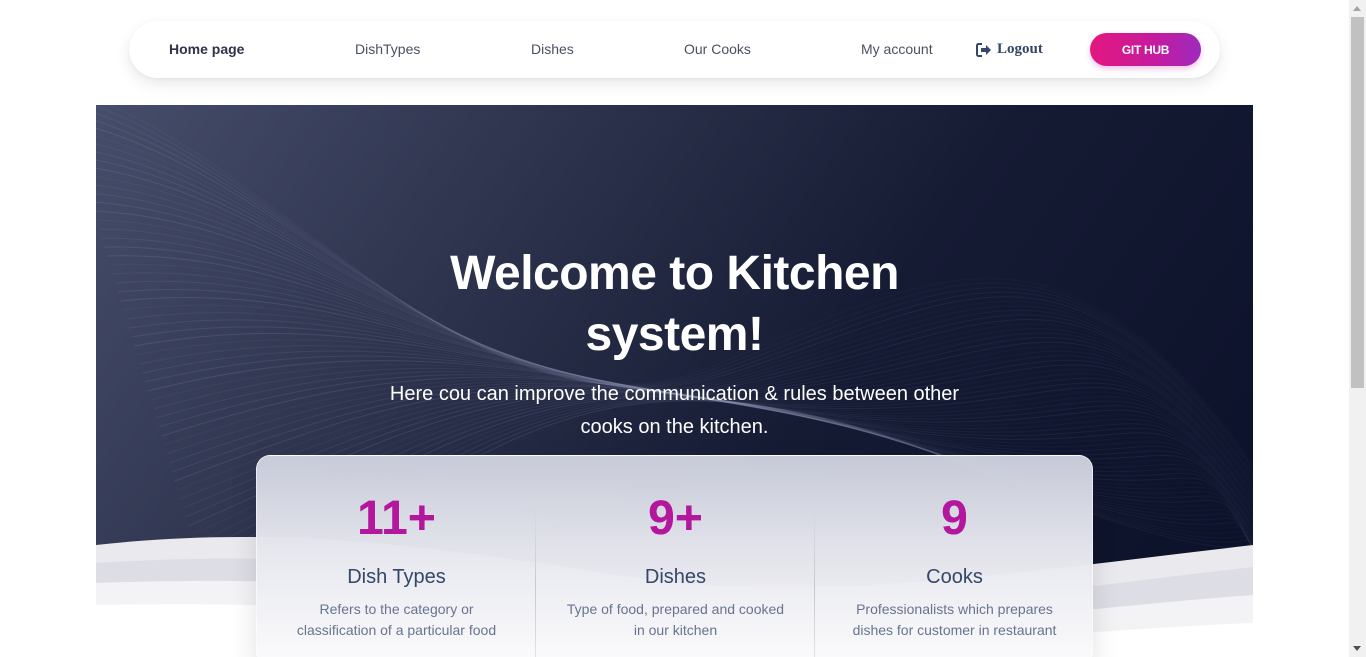 The image size is (1366, 657). Describe the element at coordinates (1357, 202) in the screenshot. I see `scroll-thumb` at that location.